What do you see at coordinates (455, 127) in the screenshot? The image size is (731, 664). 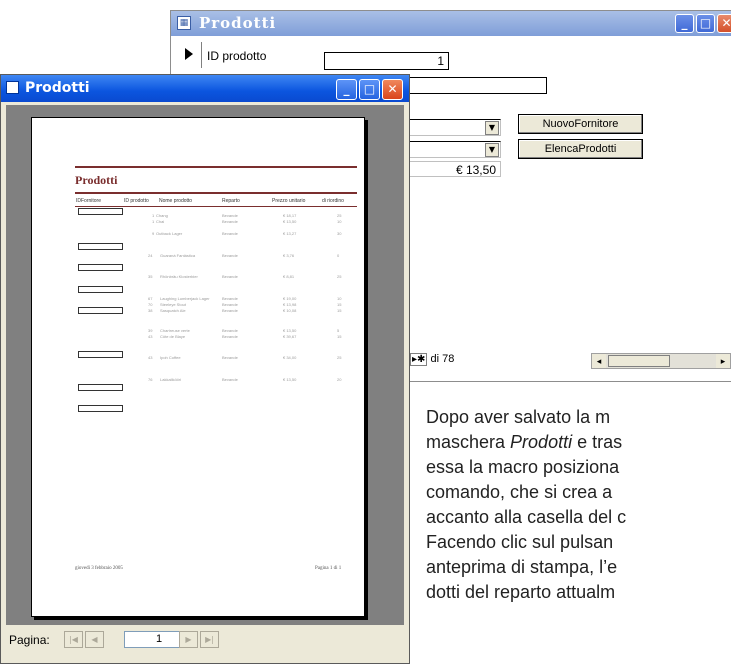 I see `fornitore-combo: ▼` at bounding box center [455, 127].